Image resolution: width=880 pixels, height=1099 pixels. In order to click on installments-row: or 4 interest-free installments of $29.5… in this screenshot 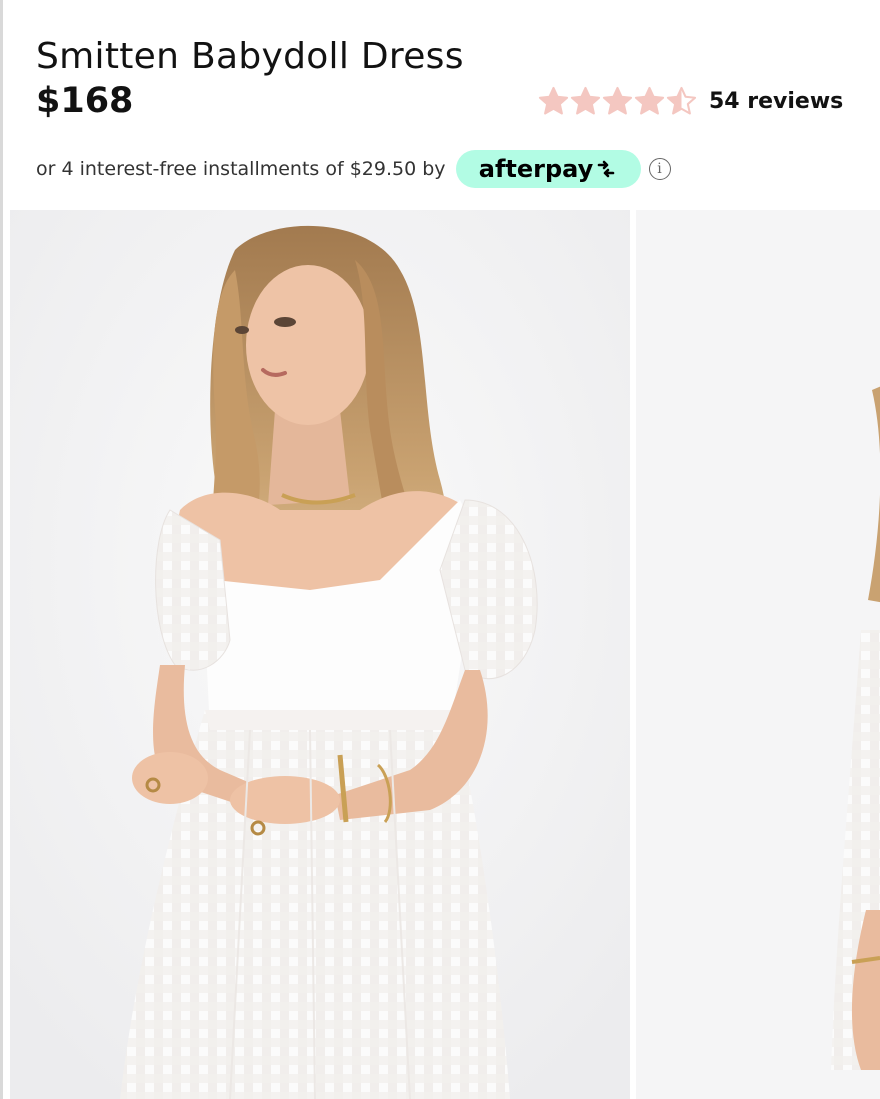, I will do `click(353, 169)`.